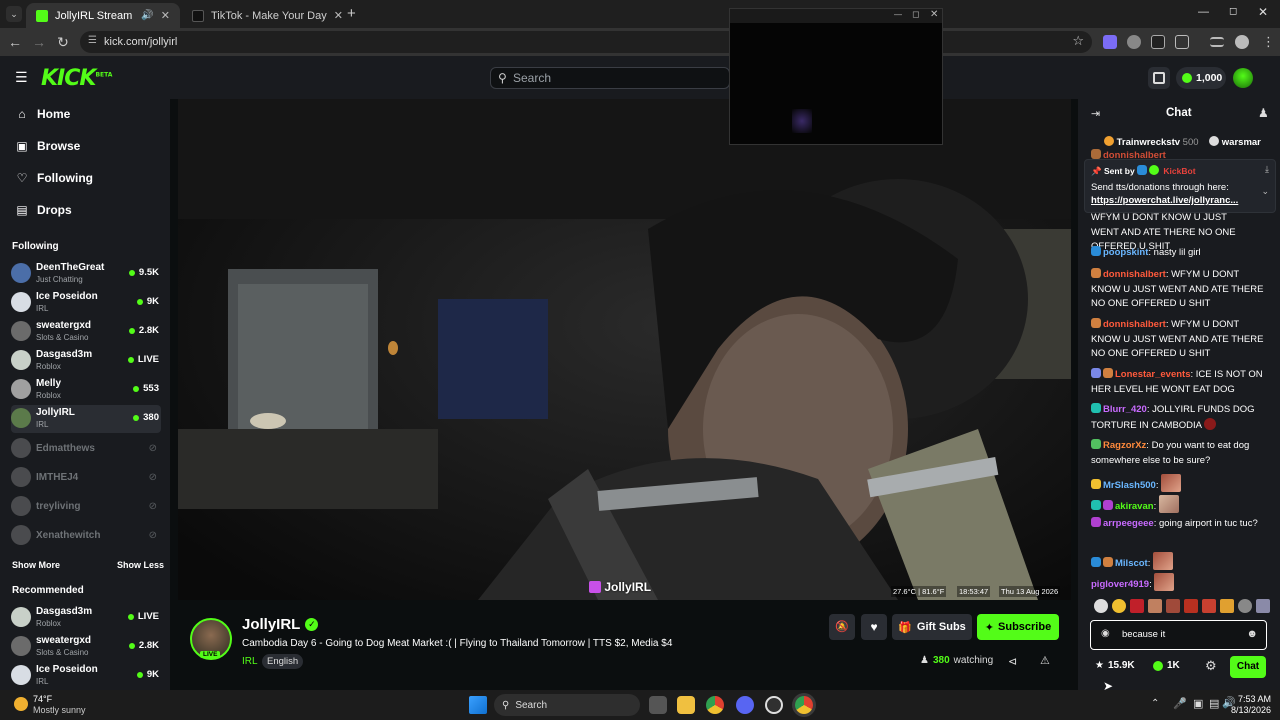  Describe the element at coordinates (86, 361) in the screenshot. I see `followed-channel: Dasgasd3m Roblox LIVE` at that location.